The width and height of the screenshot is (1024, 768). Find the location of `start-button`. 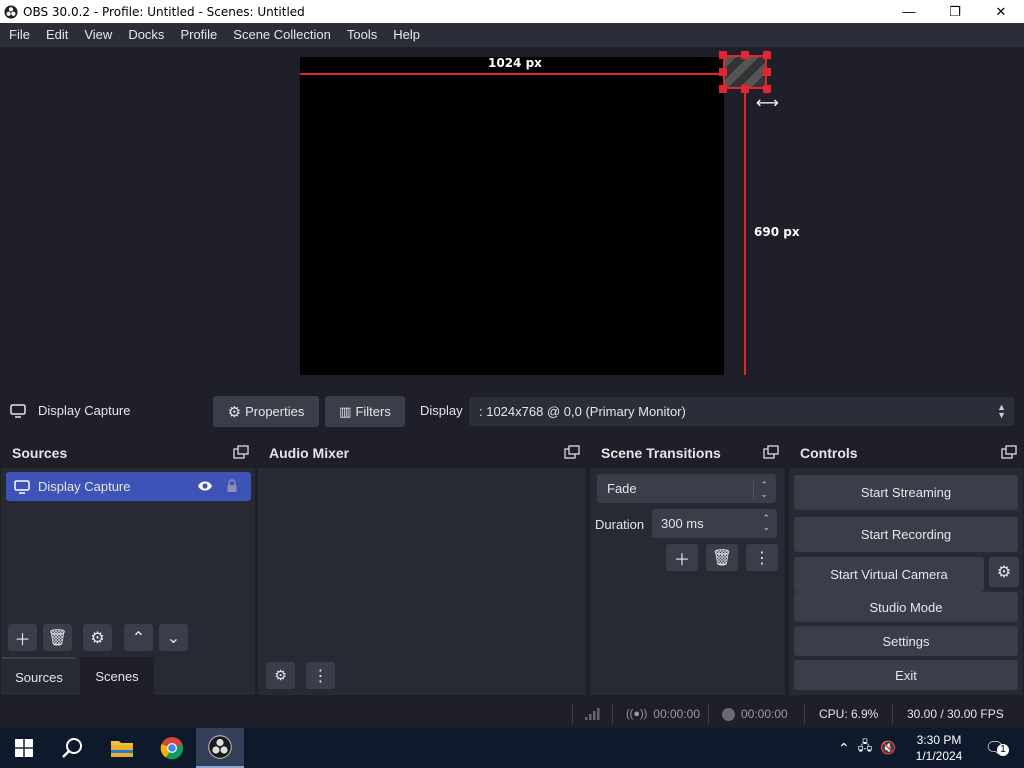

start-button is located at coordinates (24, 748).